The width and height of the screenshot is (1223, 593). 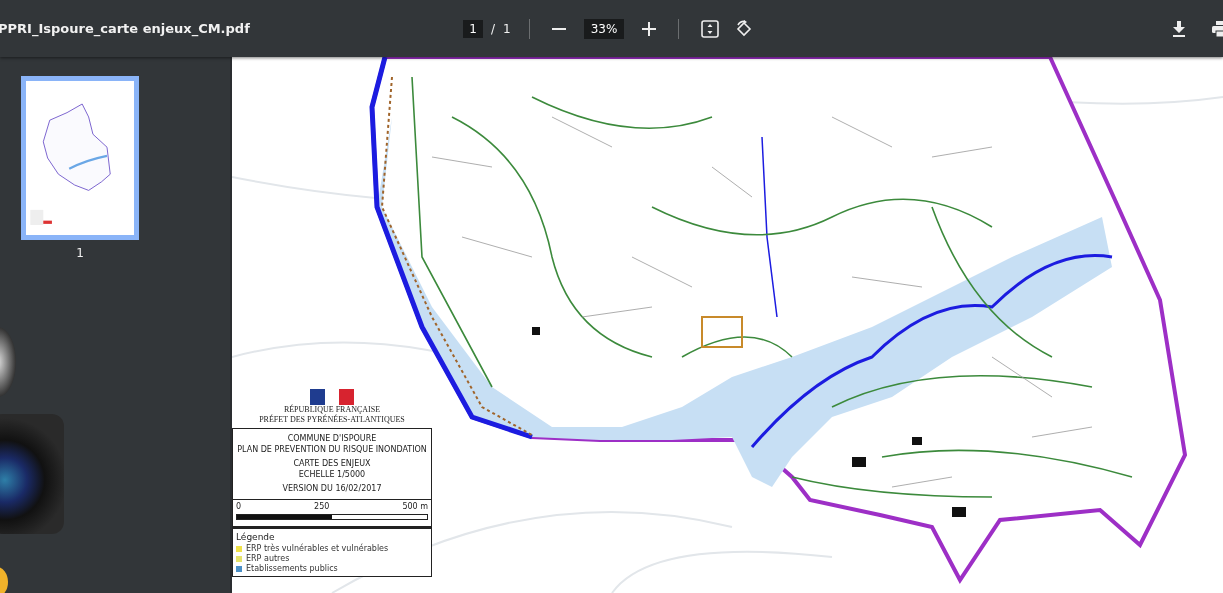 What do you see at coordinates (332, 409) in the screenshot?
I see `prefecture-text: RÉPUBLIQUE FRANÇAISE` at bounding box center [332, 409].